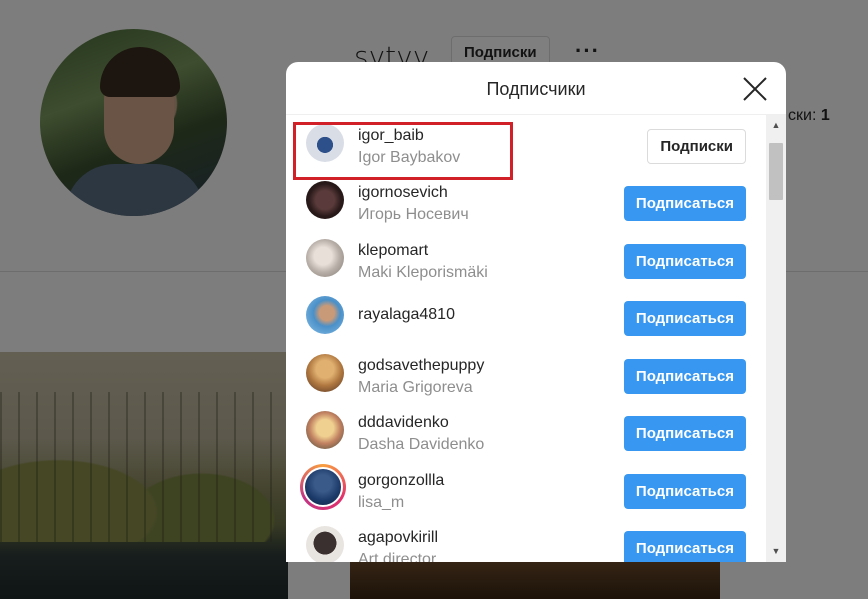 The image size is (868, 599). I want to click on scroll-thumb, so click(776, 171).